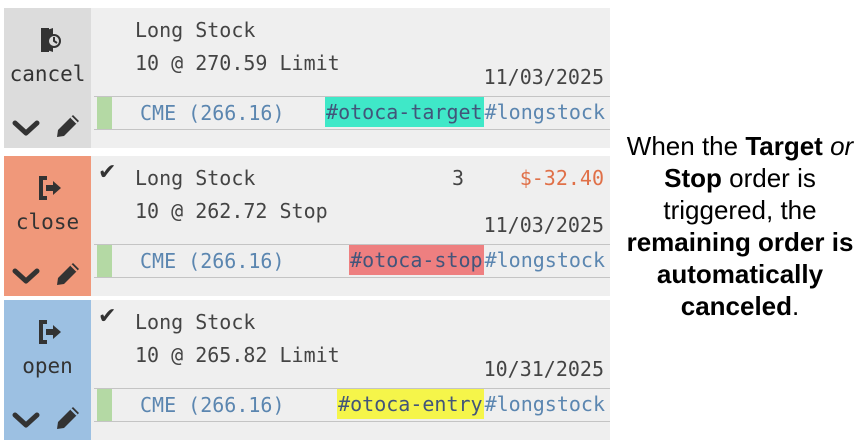  I want to click on open-position-icon, so click(49, 332).